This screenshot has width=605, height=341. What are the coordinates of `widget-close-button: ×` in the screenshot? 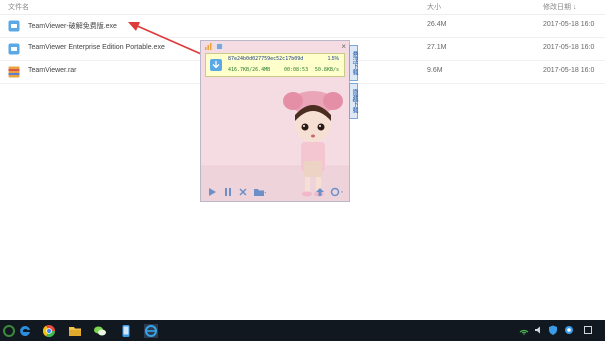 It's located at (343, 46).